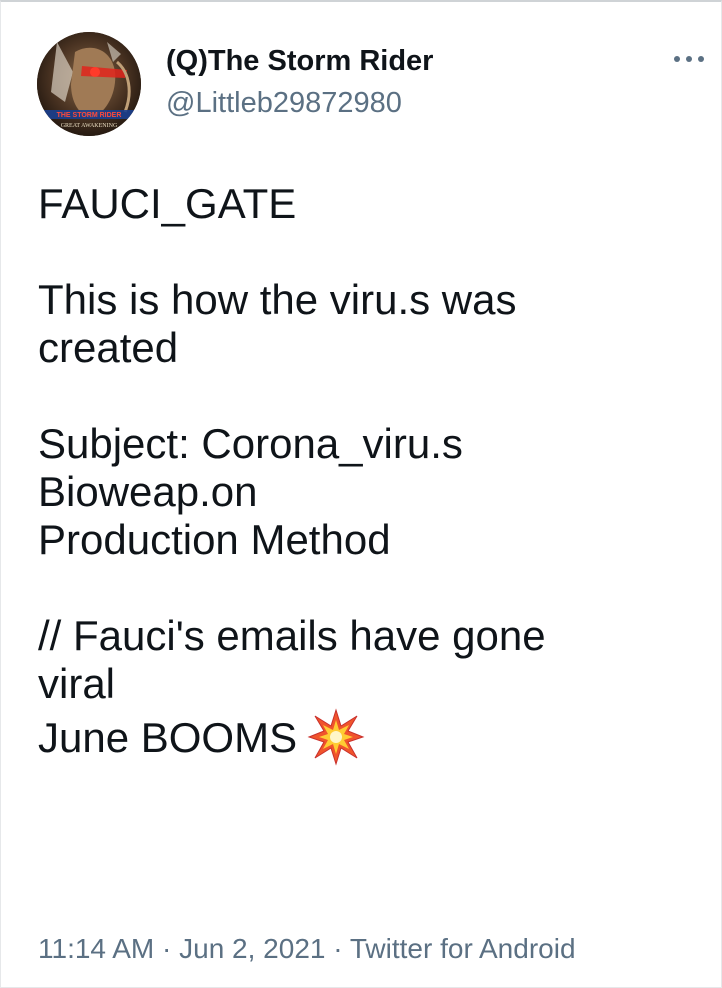 The image size is (722, 988). I want to click on tweet-line: // Fauci's emails have gone, so click(292, 635).